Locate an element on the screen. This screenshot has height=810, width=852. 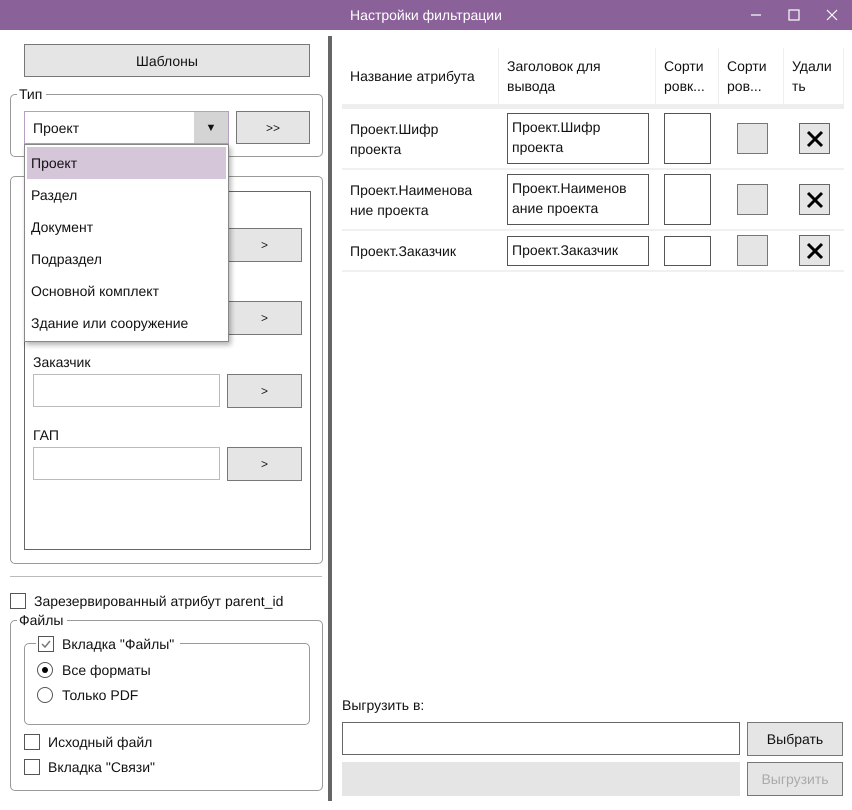
checkbox-label: Исходный файл is located at coordinates (100, 741).